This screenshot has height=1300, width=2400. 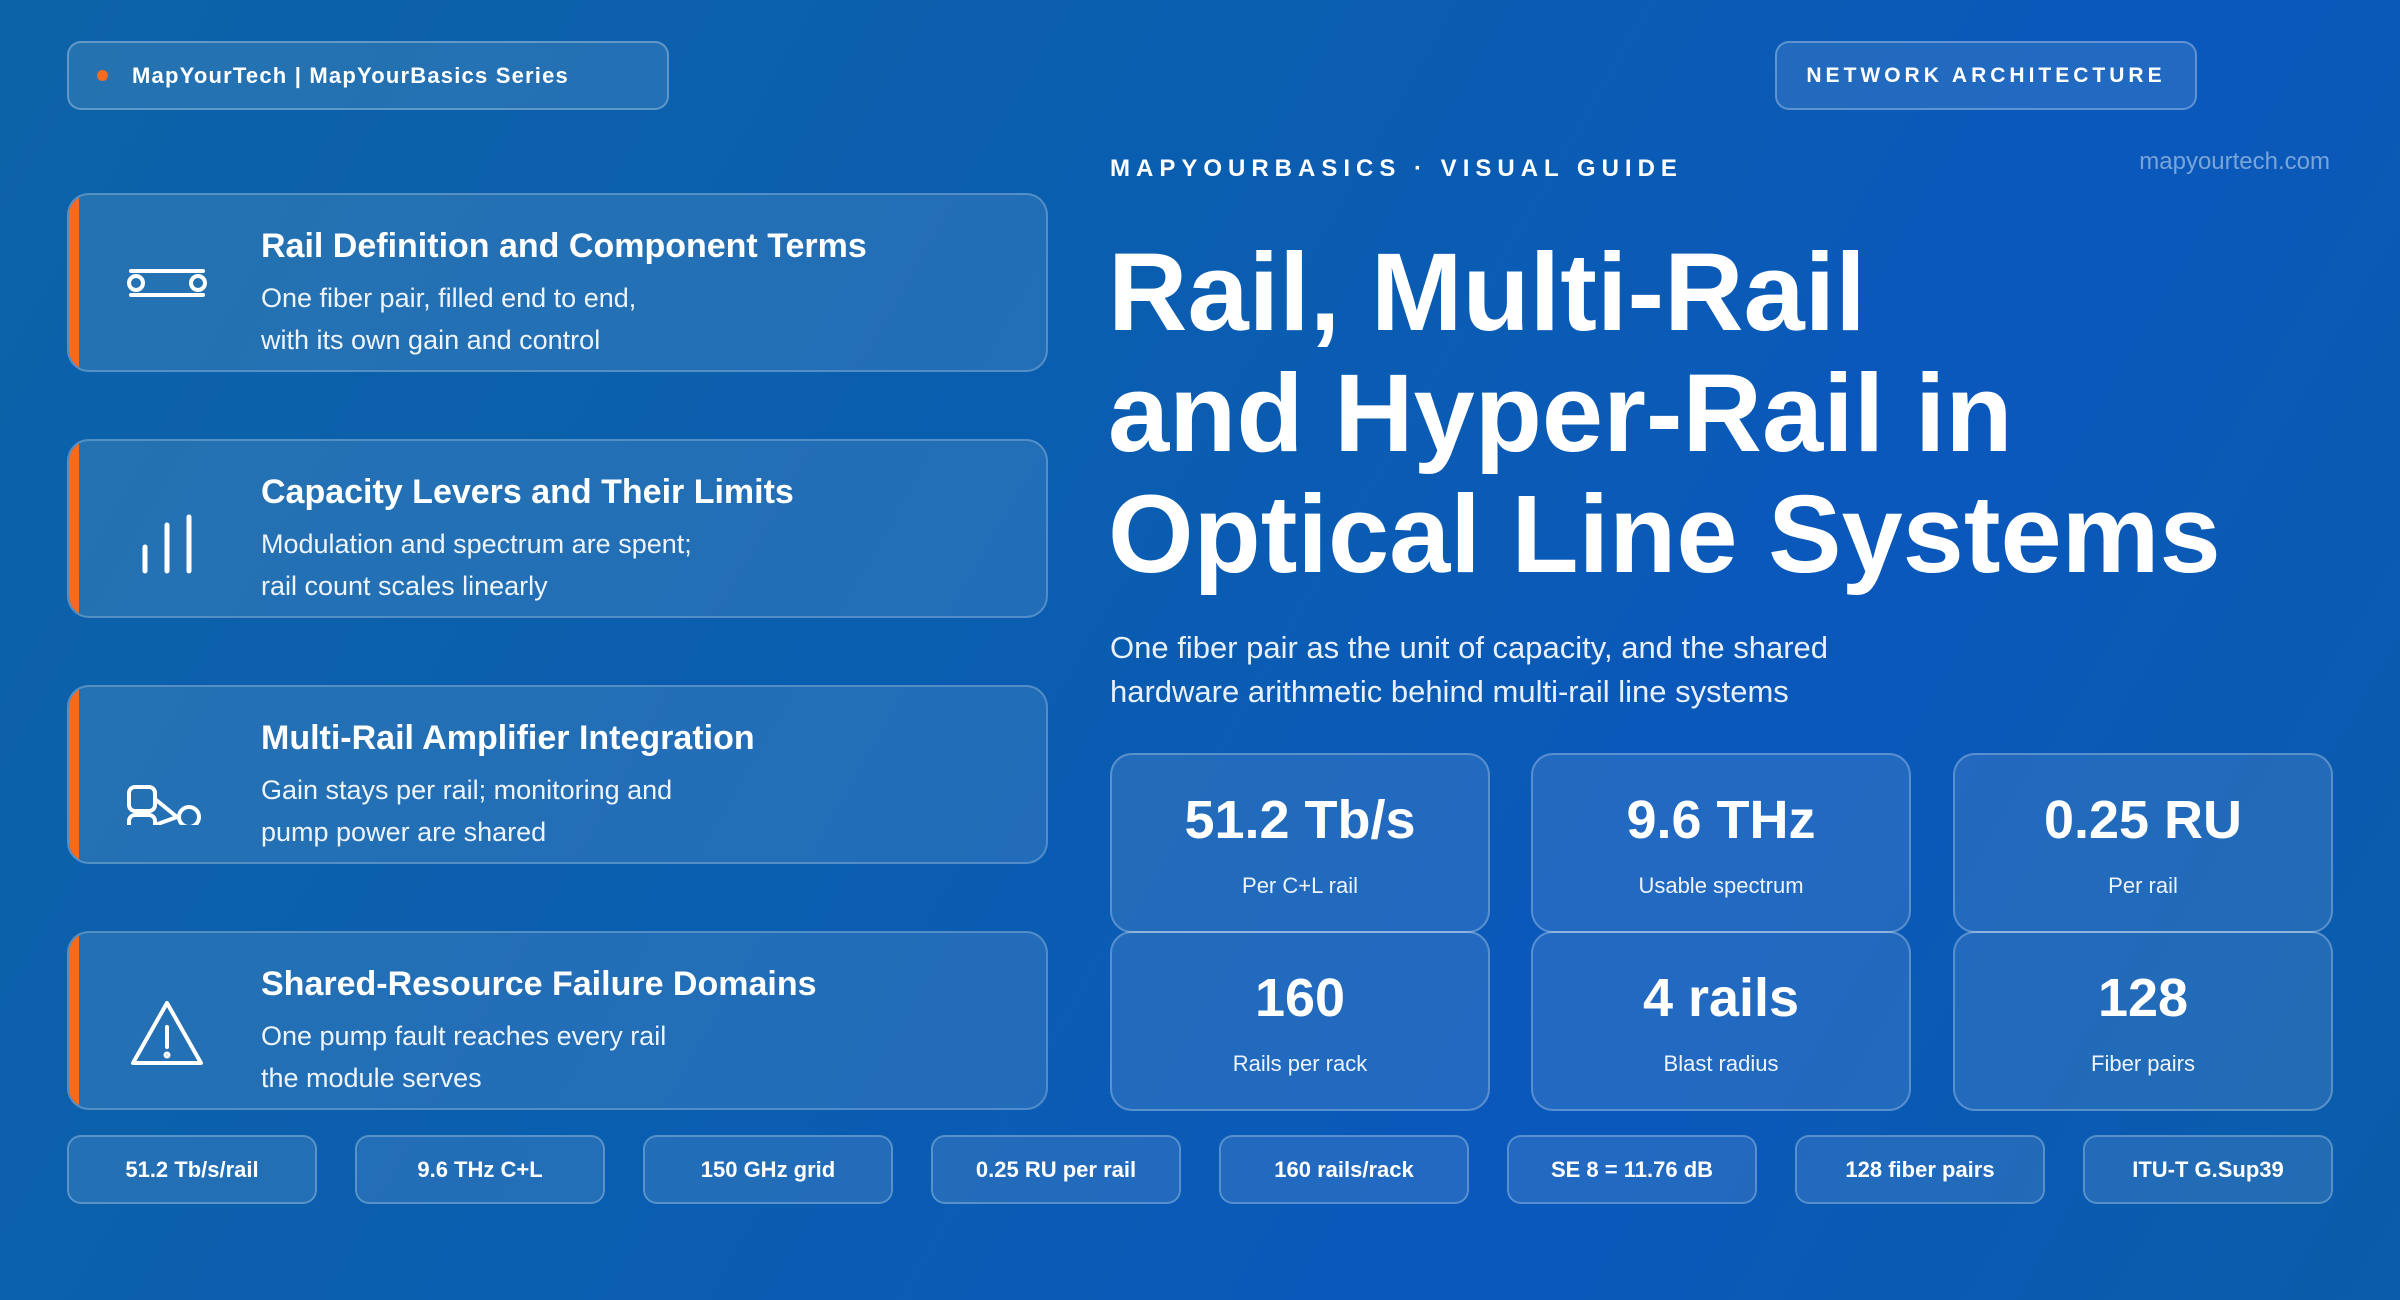 What do you see at coordinates (1721, 885) in the screenshot?
I see `stat-label: Usable spectrum` at bounding box center [1721, 885].